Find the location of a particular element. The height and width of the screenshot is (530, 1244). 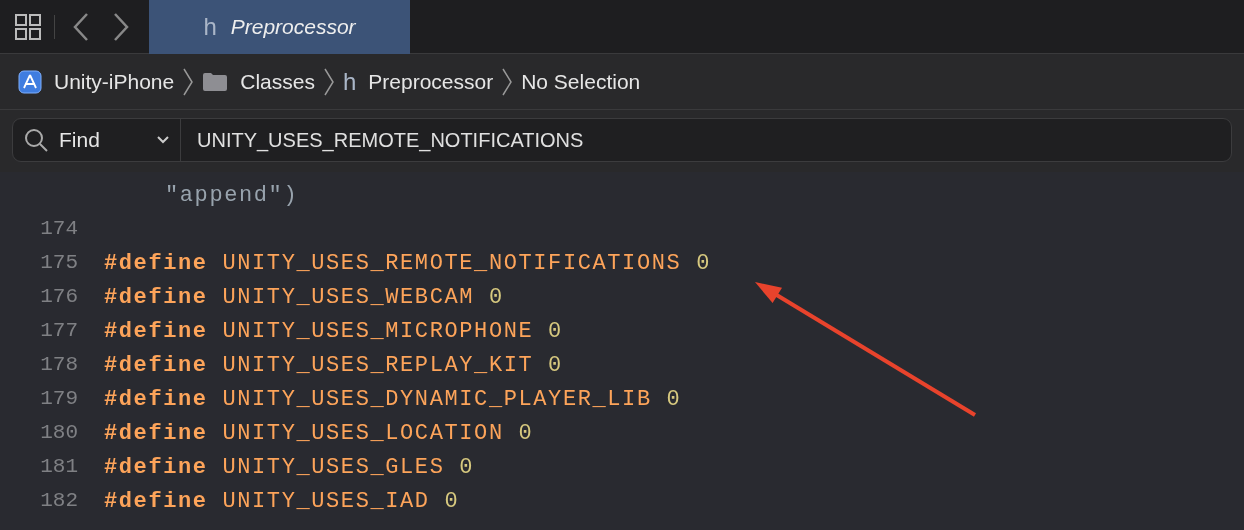

breadcrumb-item: No Selection is located at coordinates (581, 81).